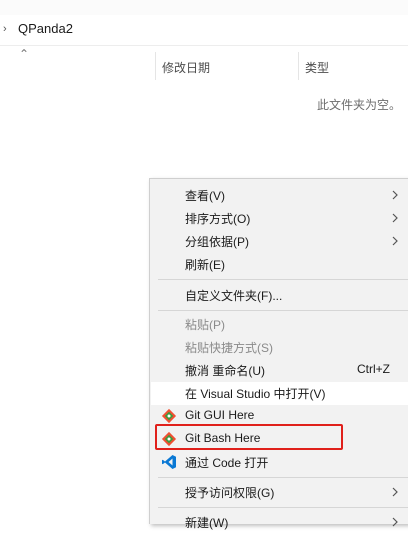 The height and width of the screenshot is (534, 408). Describe the element at coordinates (220, 415) in the screenshot. I see `menu-item-label: Git GUI Here` at that location.